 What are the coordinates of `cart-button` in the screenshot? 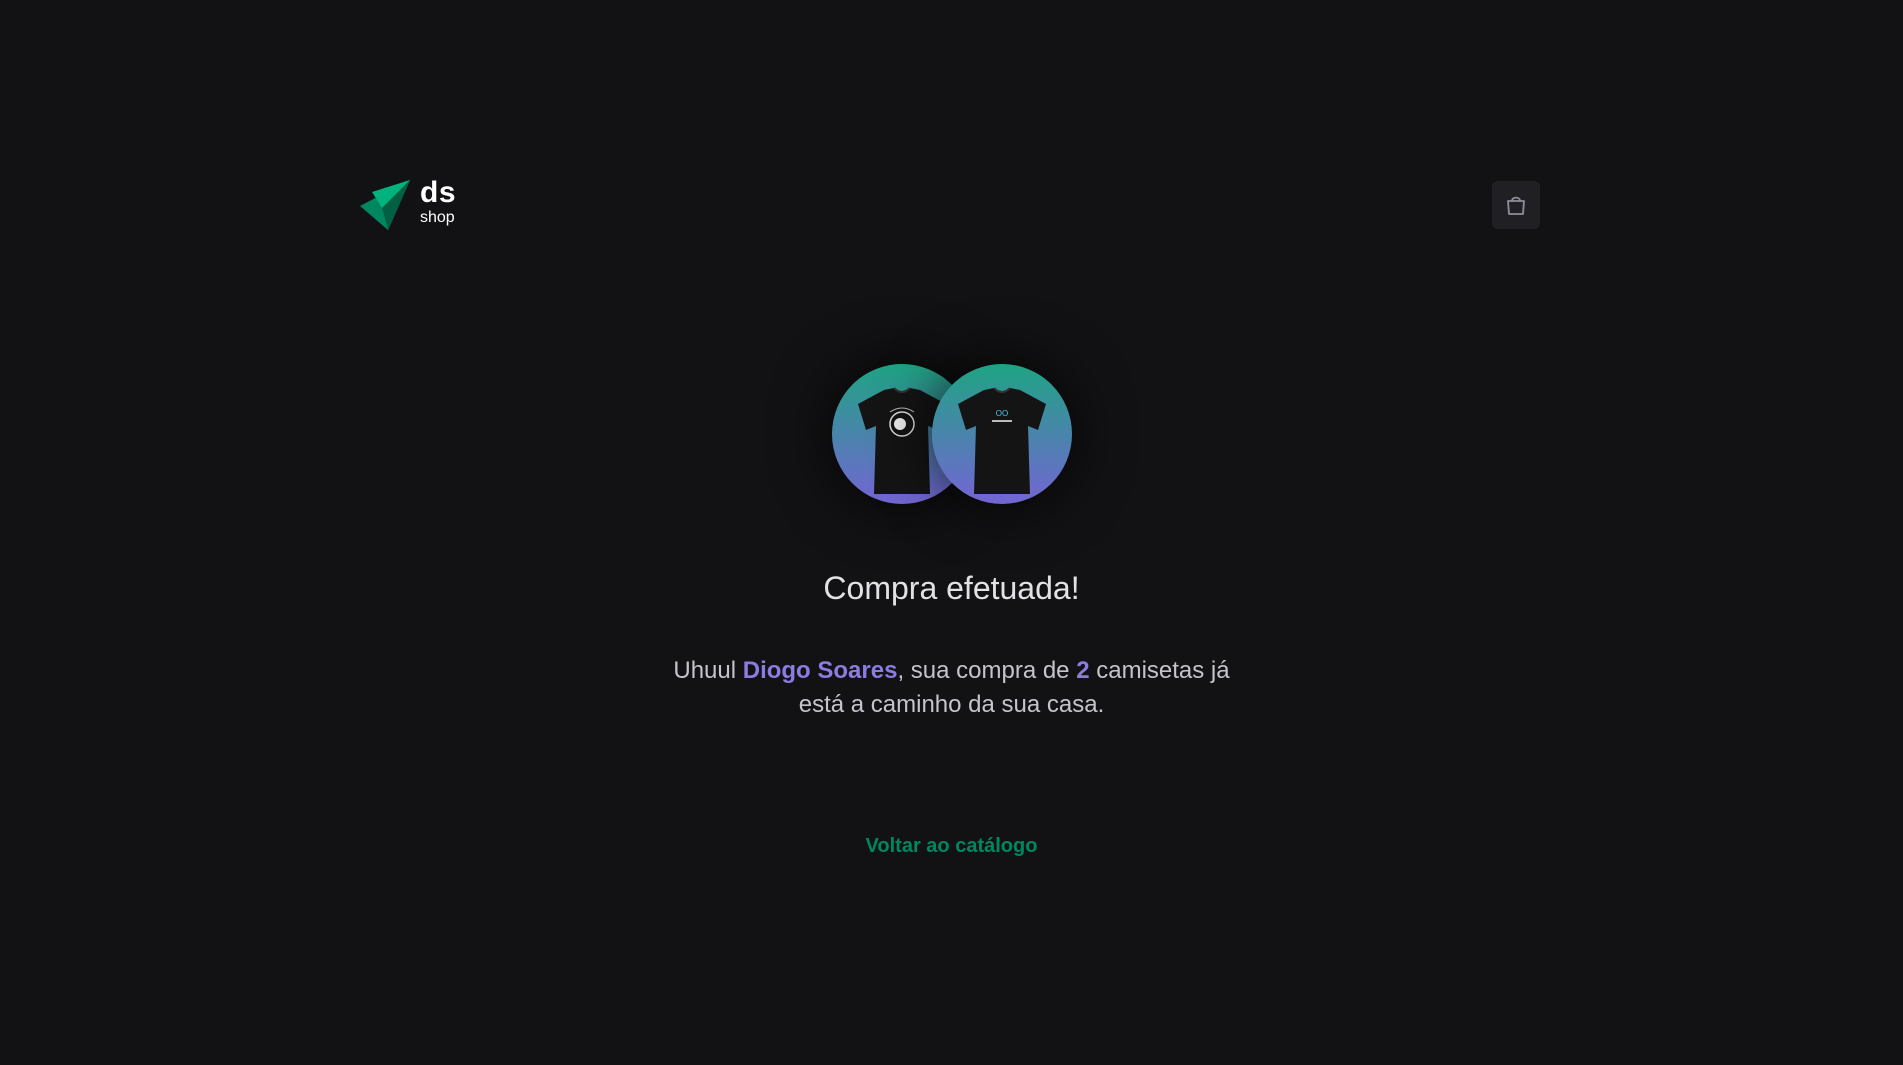 It's located at (1516, 205).